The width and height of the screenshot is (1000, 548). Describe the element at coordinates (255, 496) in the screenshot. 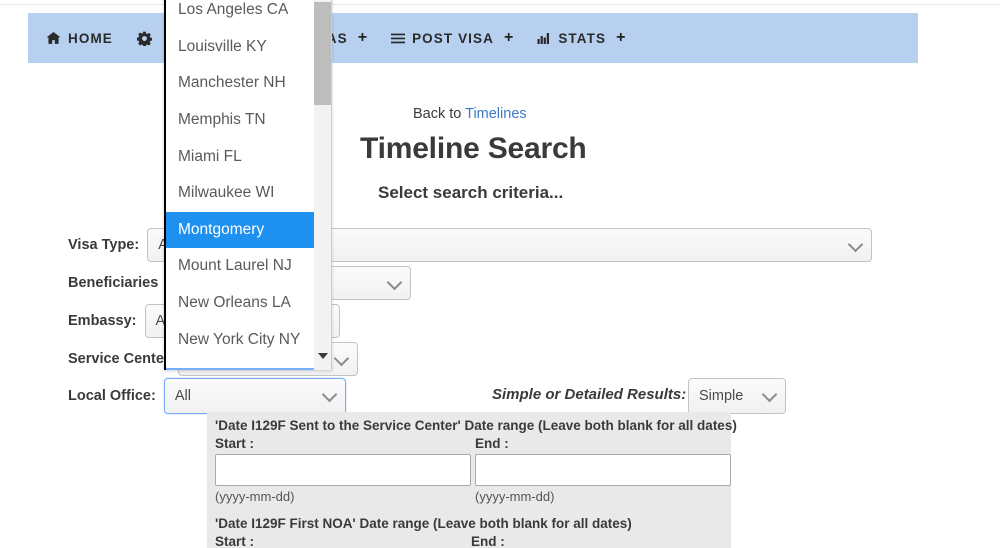

I see `hint-start-format: (yyyy-mm-dd)` at that location.